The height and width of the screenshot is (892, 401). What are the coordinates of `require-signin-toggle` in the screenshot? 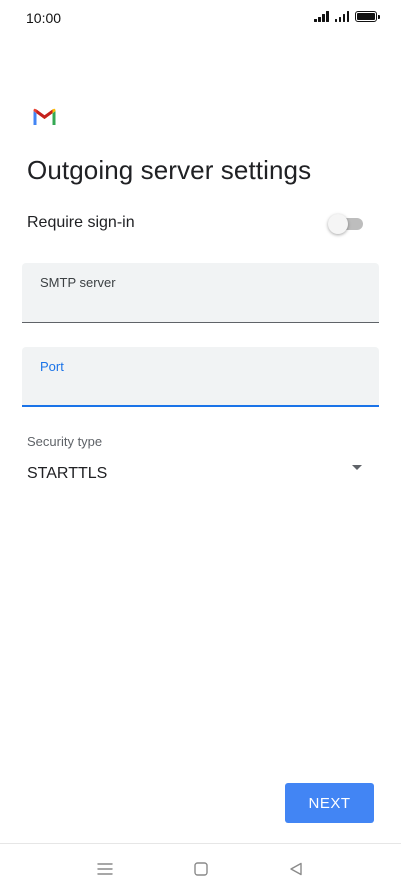 It's located at (345, 224).